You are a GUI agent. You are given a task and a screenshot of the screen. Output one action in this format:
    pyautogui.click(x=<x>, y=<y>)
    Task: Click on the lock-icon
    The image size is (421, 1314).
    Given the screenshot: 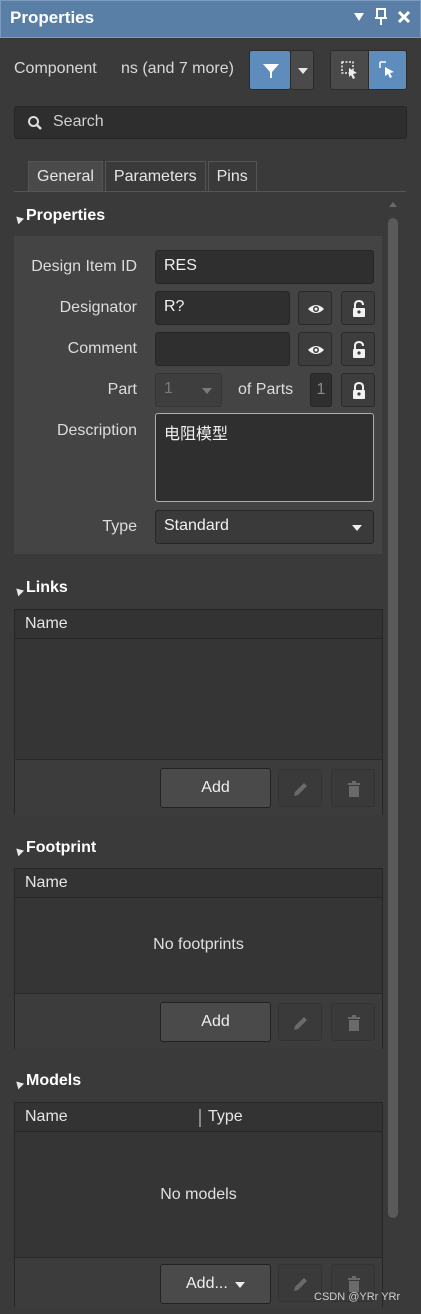 What is the action you would take?
    pyautogui.click(x=359, y=390)
    